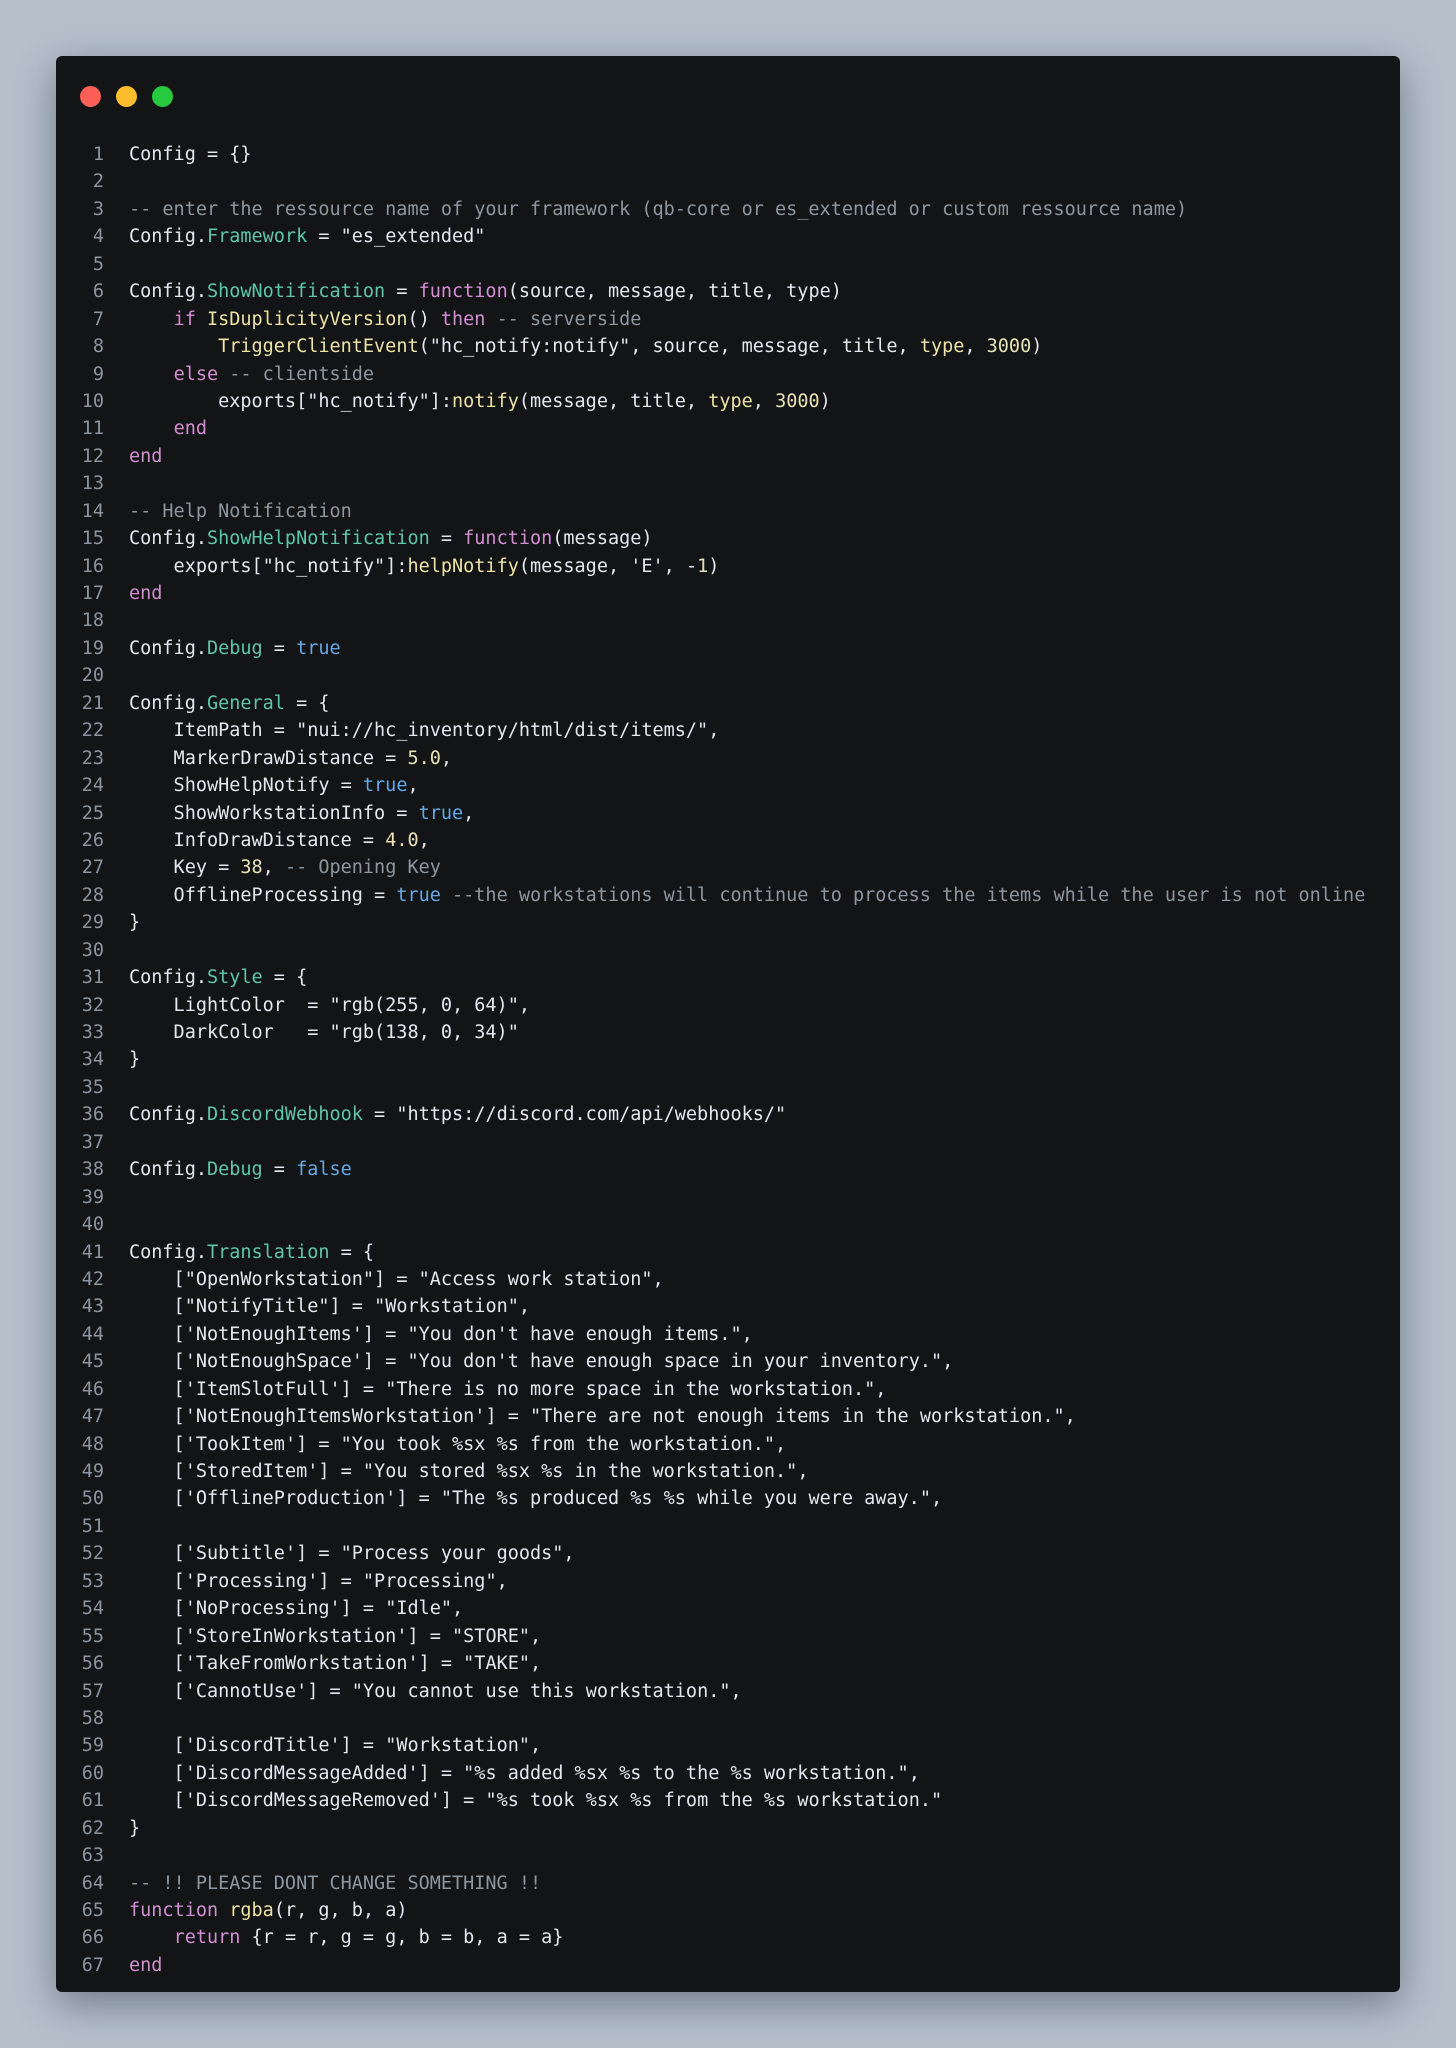 Image resolution: width=1456 pixels, height=2048 pixels. I want to click on line-number: 12, so click(92, 456).